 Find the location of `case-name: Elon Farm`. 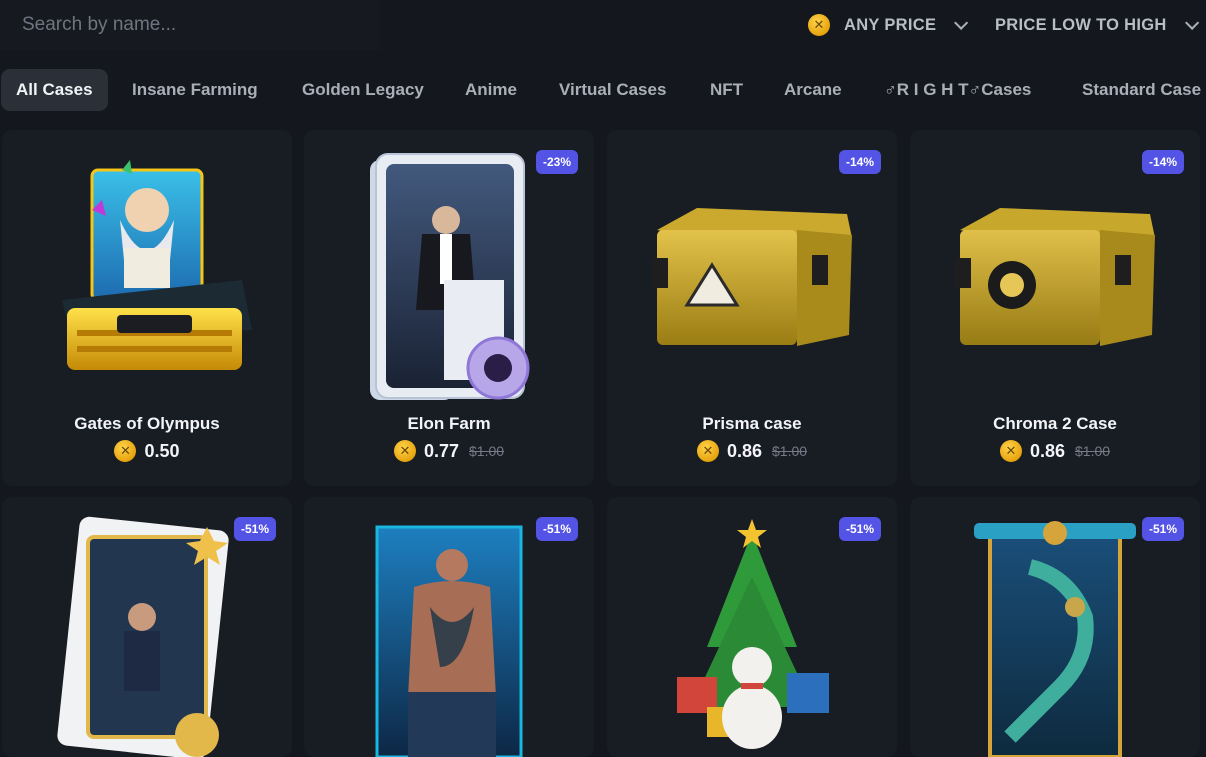

case-name: Elon Farm is located at coordinates (449, 423).